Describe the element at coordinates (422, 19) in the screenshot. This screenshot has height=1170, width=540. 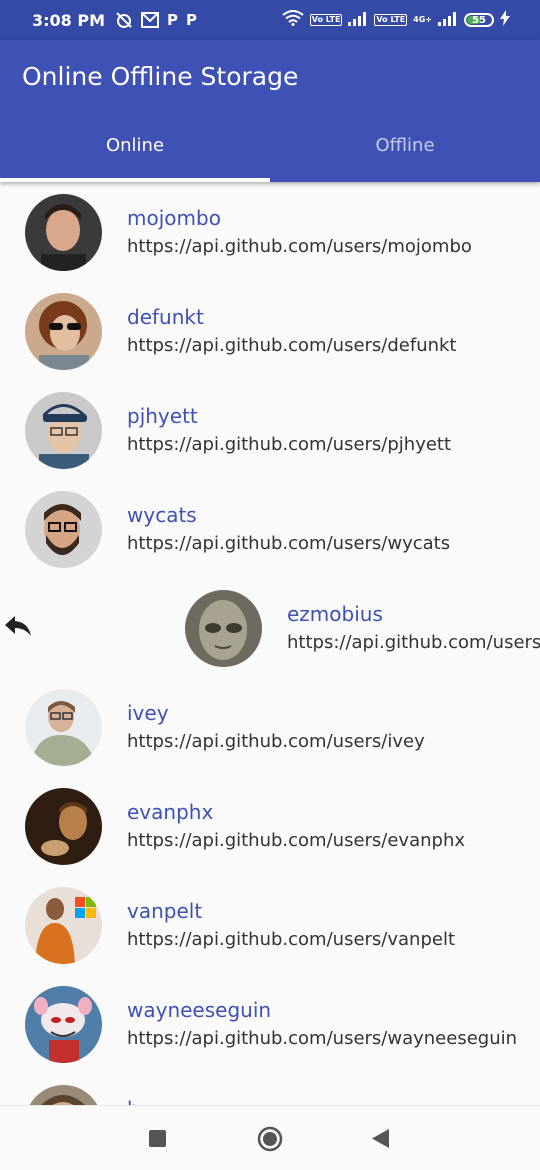
I see `network-type: 4G+` at that location.